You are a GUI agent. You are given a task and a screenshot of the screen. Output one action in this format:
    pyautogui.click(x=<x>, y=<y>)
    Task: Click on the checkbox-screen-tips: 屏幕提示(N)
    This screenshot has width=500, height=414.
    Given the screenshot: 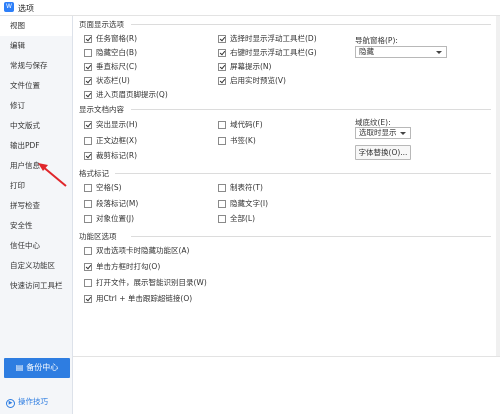 What is the action you would take?
    pyautogui.click(x=244, y=66)
    